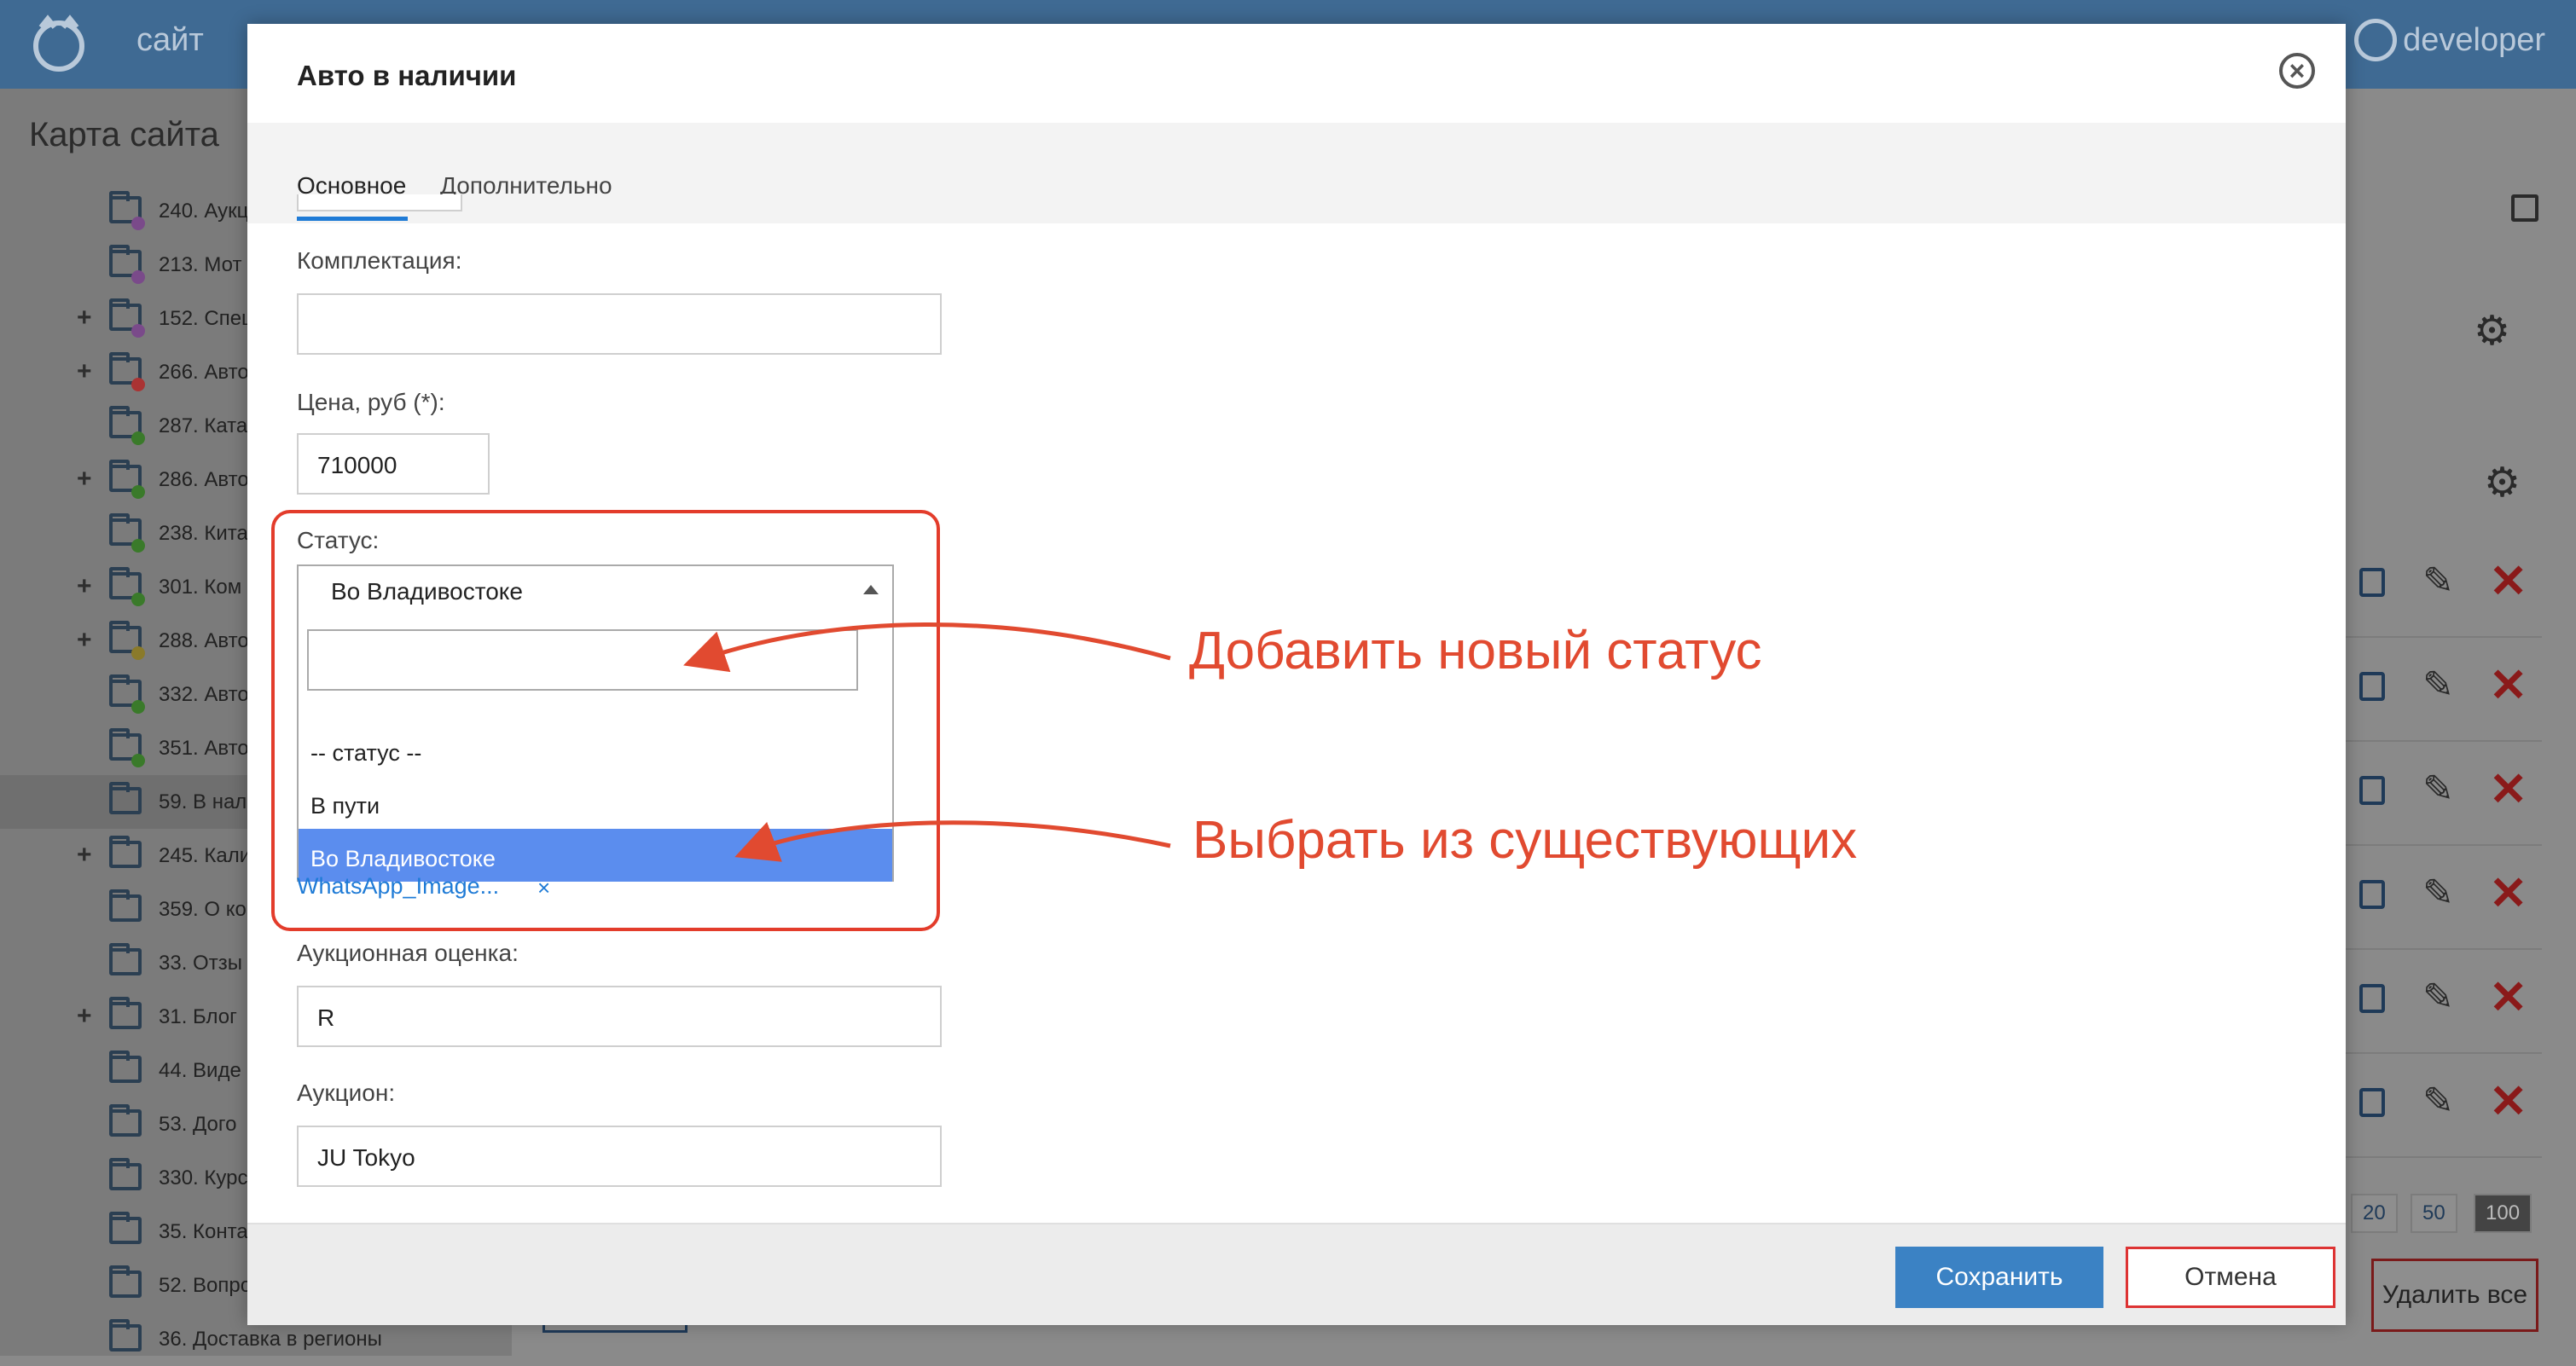 The width and height of the screenshot is (2576, 1366). What do you see at coordinates (1525, 840) in the screenshot?
I see `annotation-choose-existing: Выбрать из существующих` at bounding box center [1525, 840].